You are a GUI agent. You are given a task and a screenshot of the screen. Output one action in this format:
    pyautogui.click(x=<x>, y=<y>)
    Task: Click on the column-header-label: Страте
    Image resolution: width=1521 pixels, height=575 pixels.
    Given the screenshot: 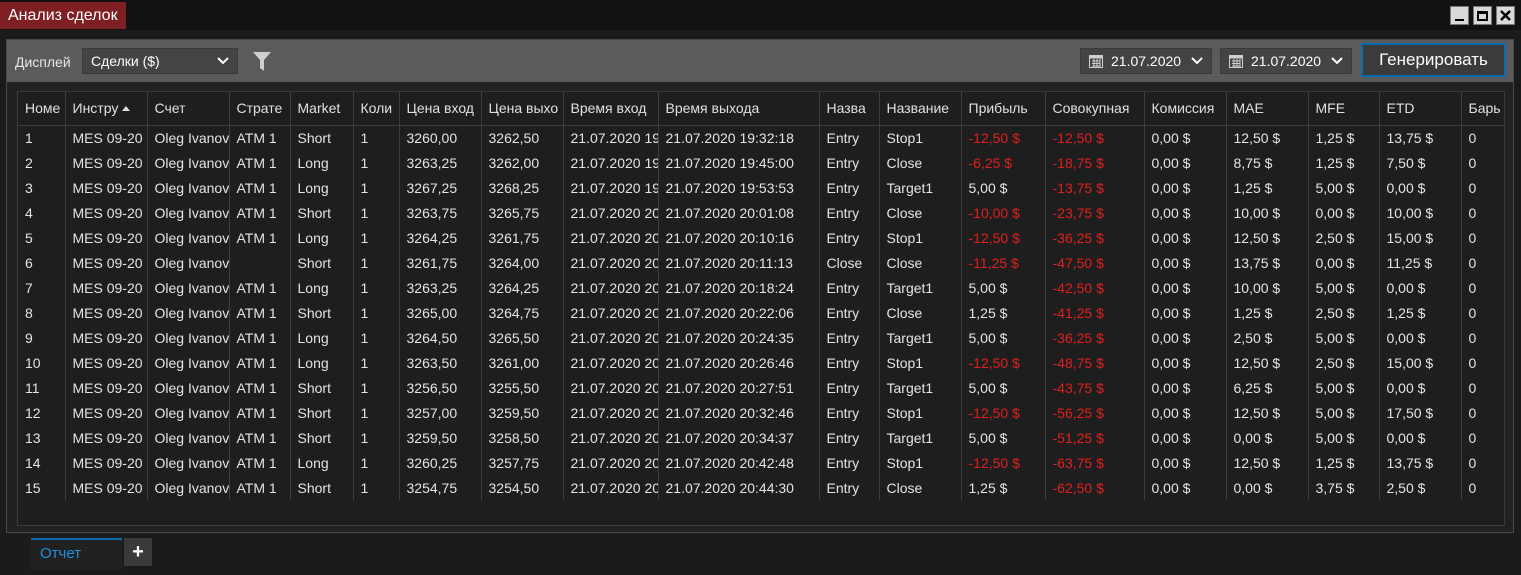 What is the action you would take?
    pyautogui.click(x=259, y=108)
    